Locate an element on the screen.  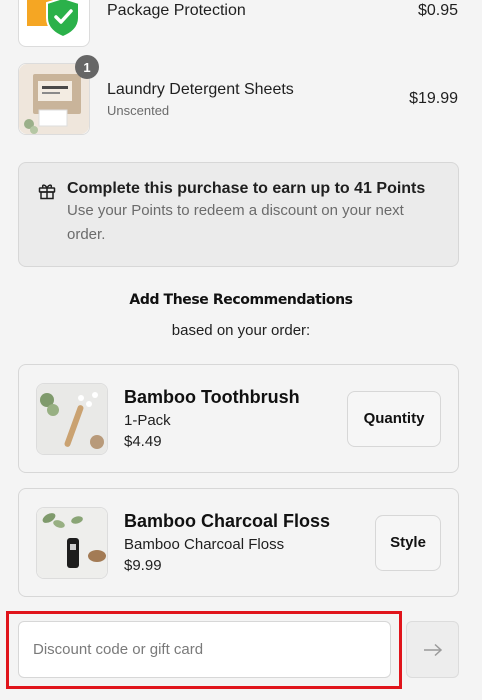
line-item-variant: Unscented is located at coordinates (138, 110).